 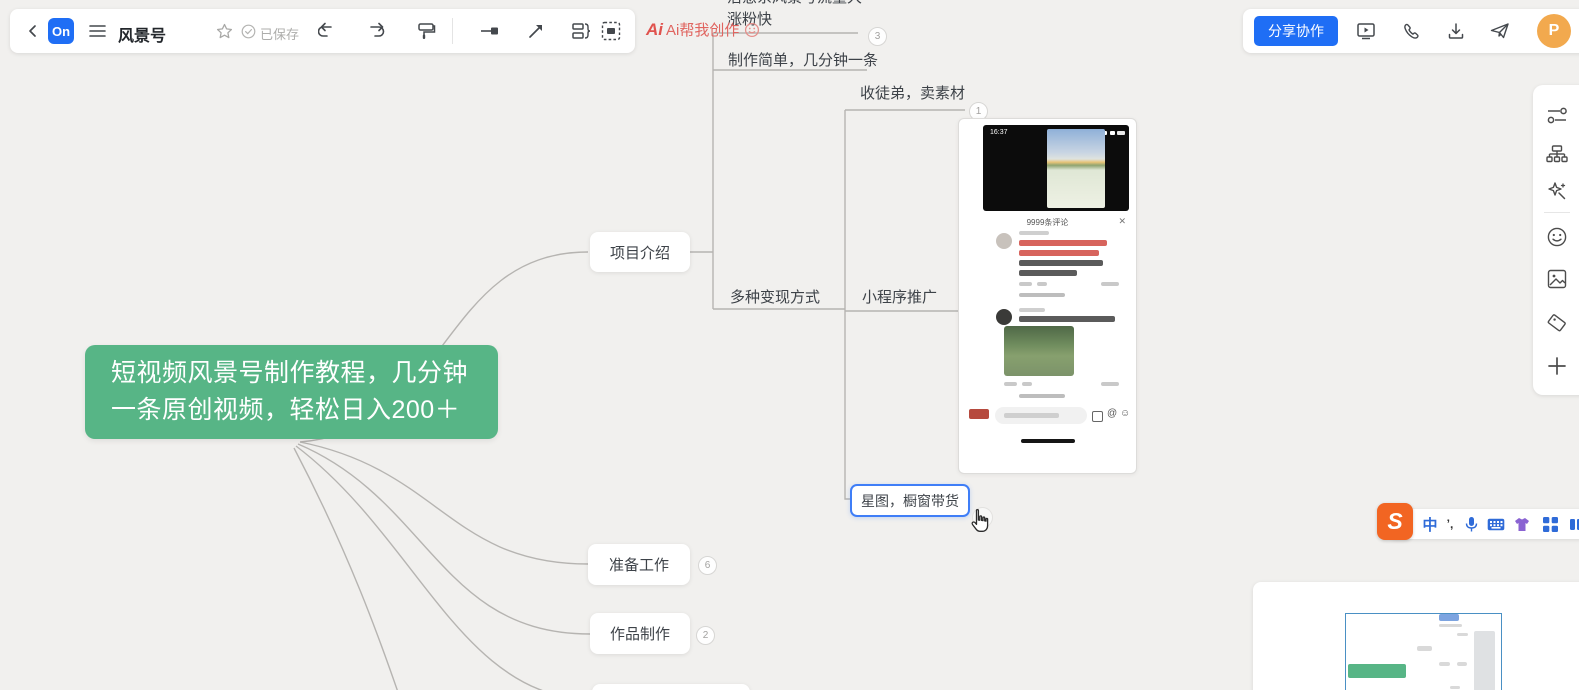 I want to click on mindmap-root-node: 短视频风景号制作教程，几分钟 一条原创视频，轻松日入200＋, so click(x=291, y=392).